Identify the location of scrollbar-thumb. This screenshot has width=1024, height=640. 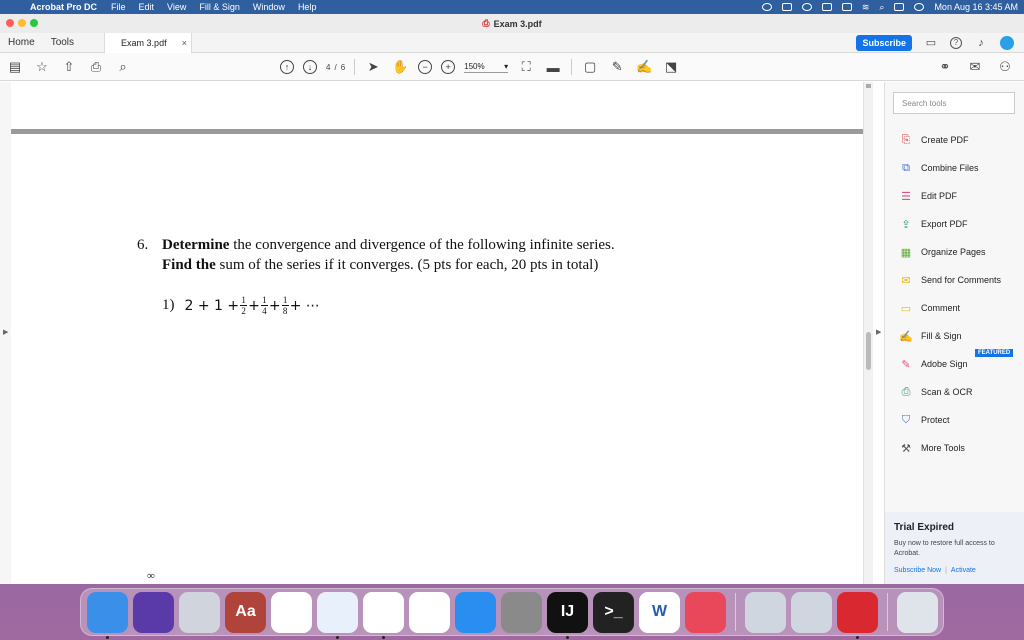
(868, 351).